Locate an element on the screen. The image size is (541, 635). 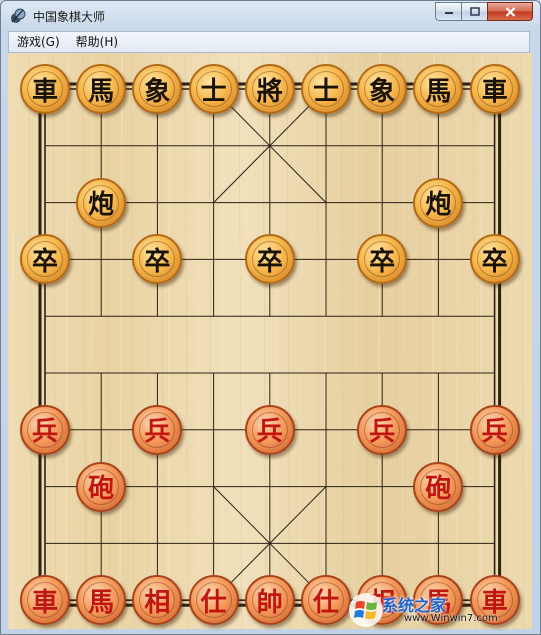
window-controls is located at coordinates (484, 11).